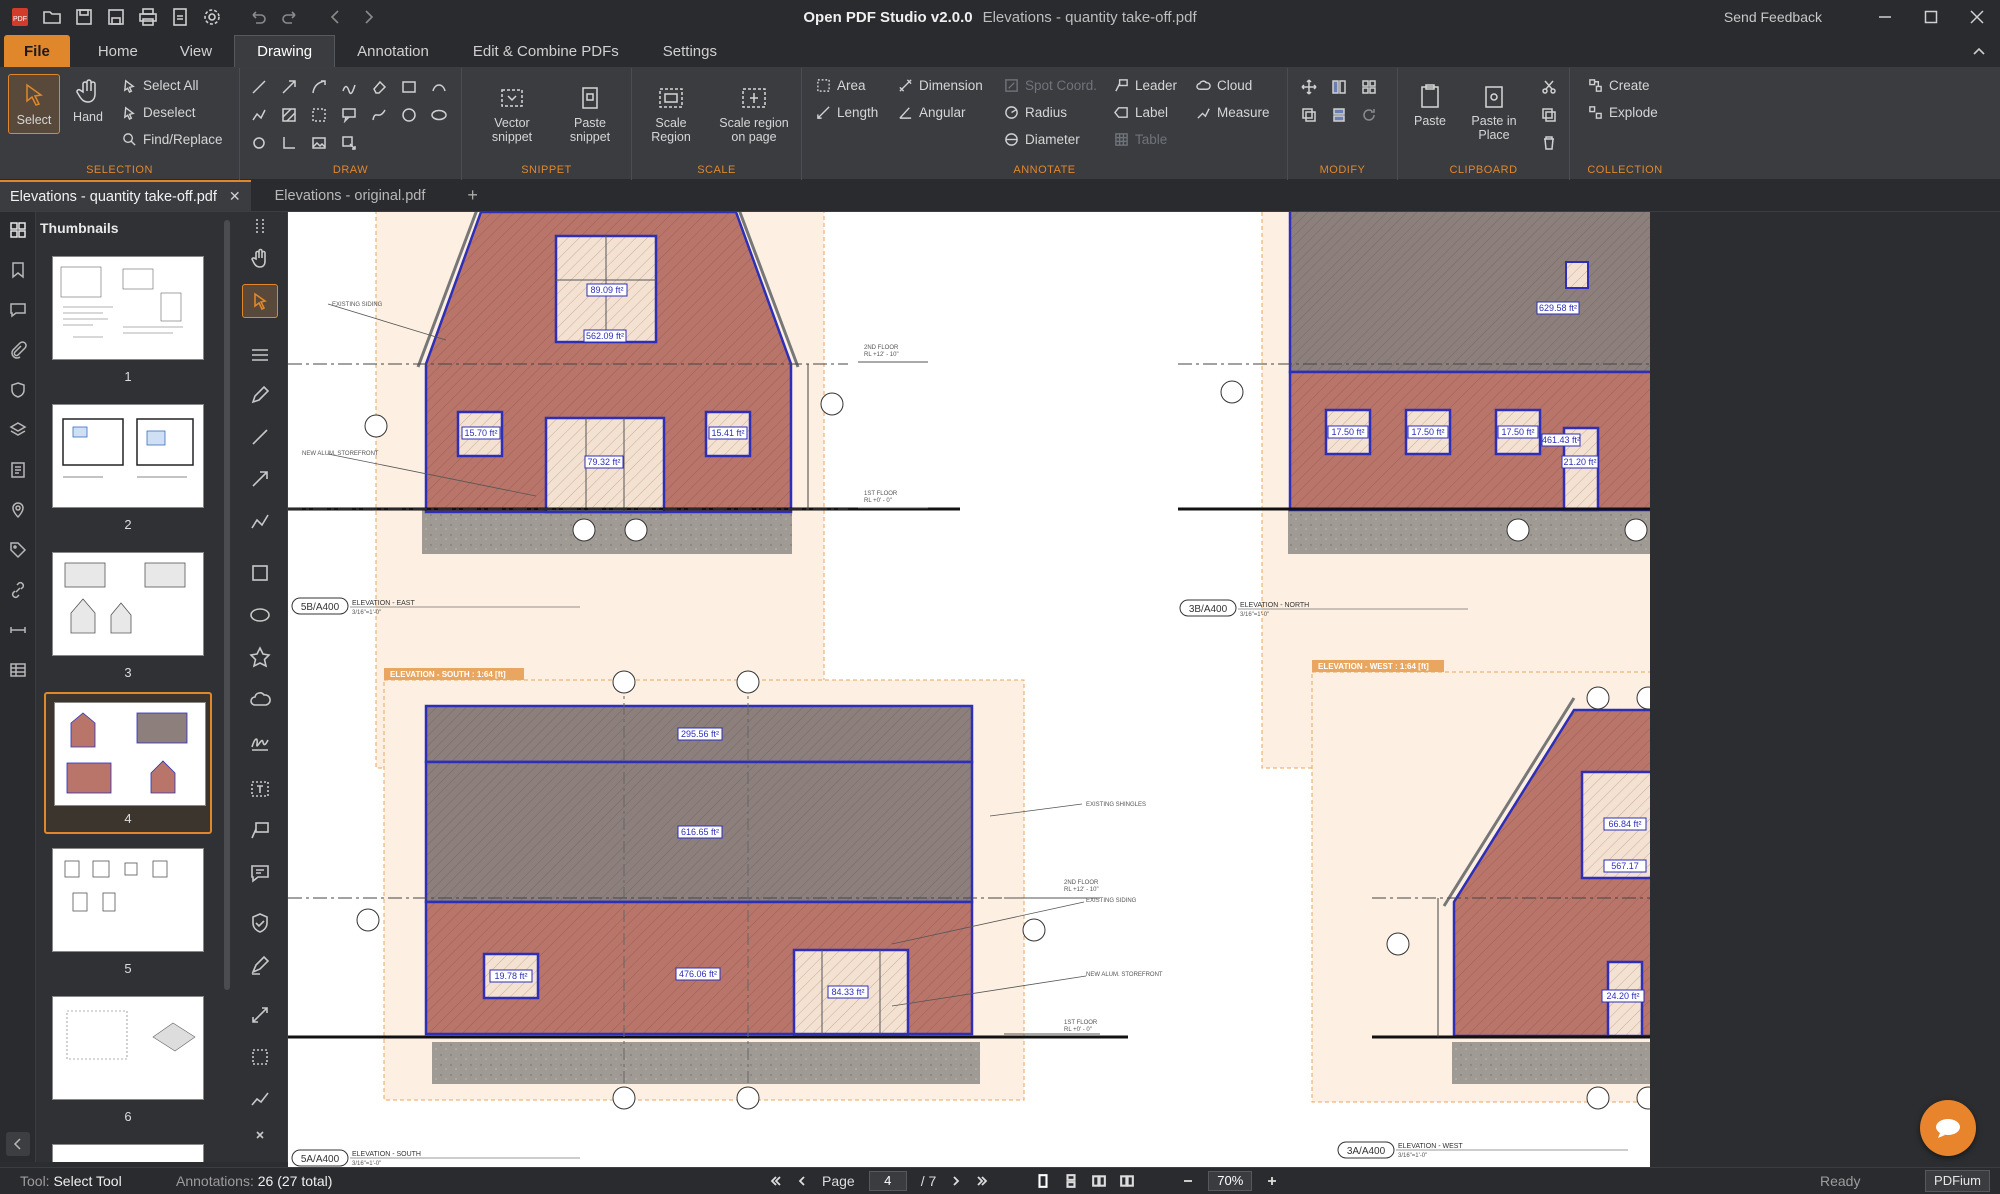 The width and height of the screenshot is (2000, 1194). What do you see at coordinates (512, 114) in the screenshot?
I see `vector-snippet-button: Vector snippet` at bounding box center [512, 114].